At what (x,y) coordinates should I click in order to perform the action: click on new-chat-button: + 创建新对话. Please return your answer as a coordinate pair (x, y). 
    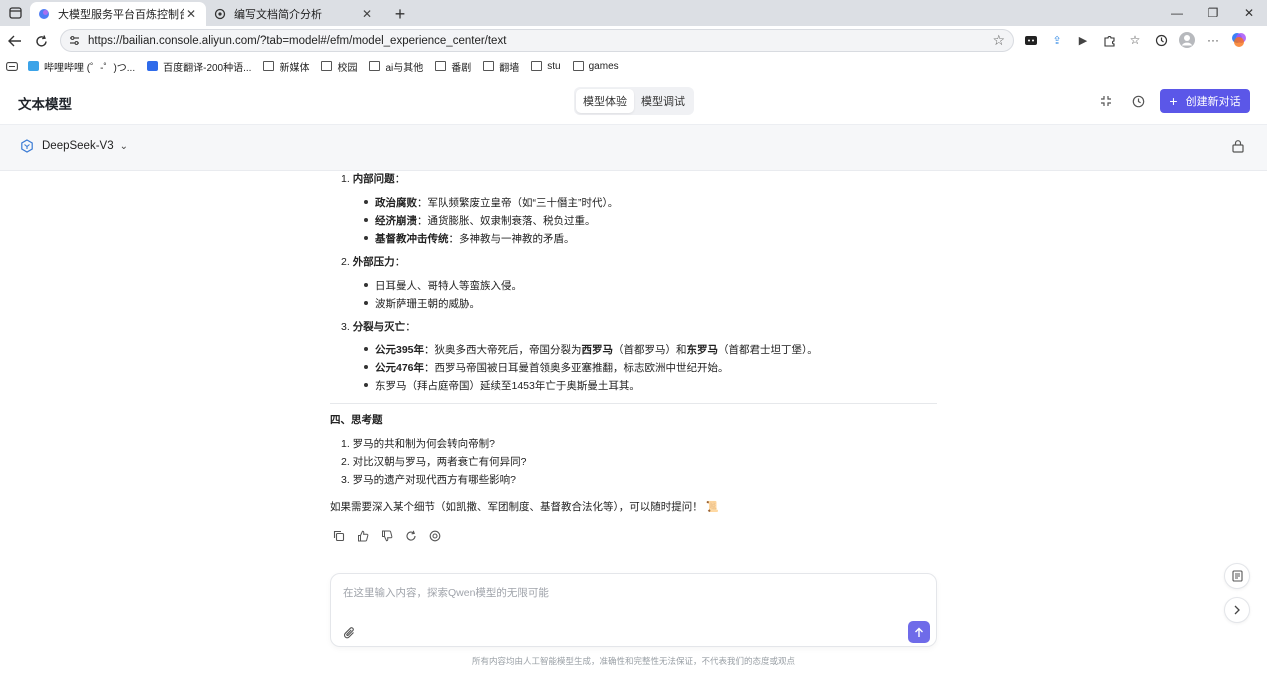
    Looking at the image, I should click on (1205, 101).